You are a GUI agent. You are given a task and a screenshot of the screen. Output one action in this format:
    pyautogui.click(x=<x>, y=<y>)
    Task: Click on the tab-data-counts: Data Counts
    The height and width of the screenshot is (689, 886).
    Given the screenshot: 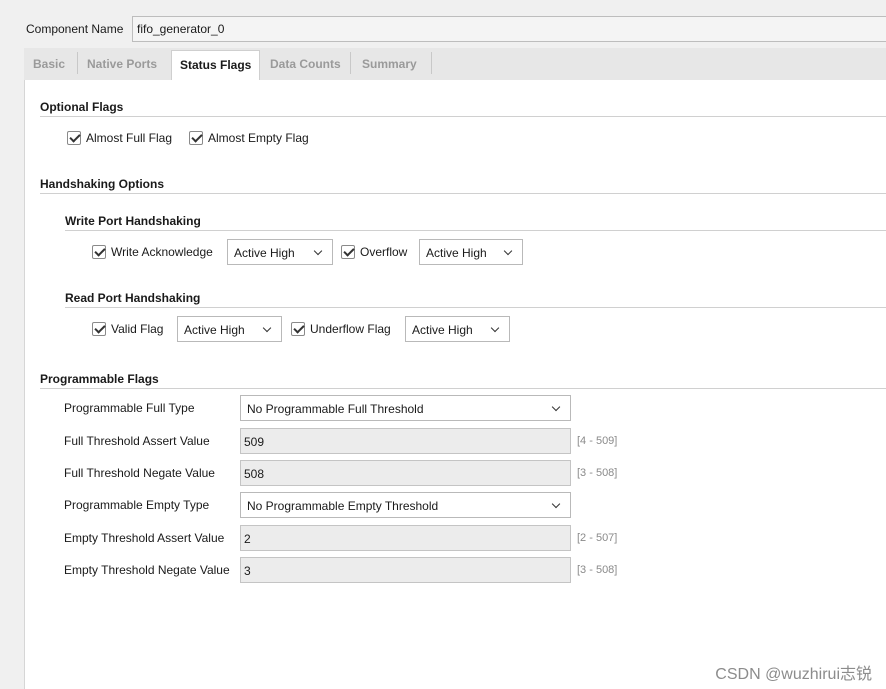 What is the action you would take?
    pyautogui.click(x=305, y=65)
    